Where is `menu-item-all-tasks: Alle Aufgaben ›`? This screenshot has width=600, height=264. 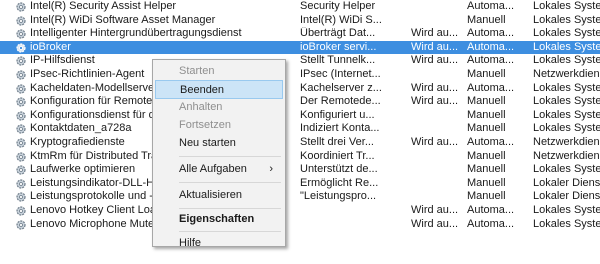
menu-item-all-tasks: Alle Aufgaben › is located at coordinates (219, 169).